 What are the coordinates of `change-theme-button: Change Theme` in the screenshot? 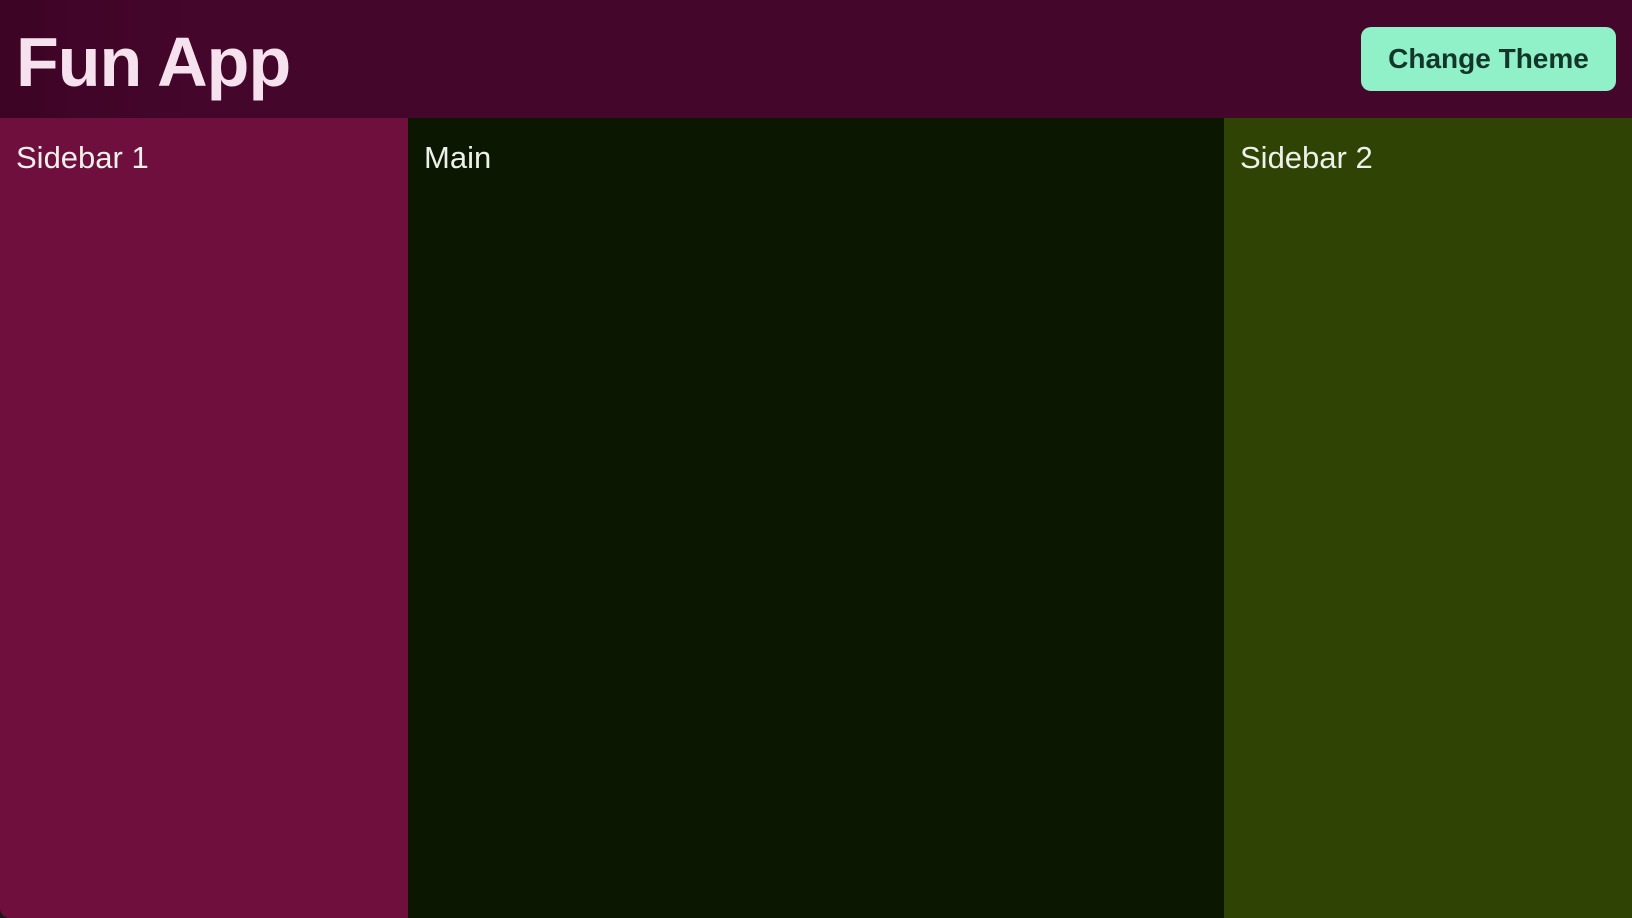 It's located at (1488, 59).